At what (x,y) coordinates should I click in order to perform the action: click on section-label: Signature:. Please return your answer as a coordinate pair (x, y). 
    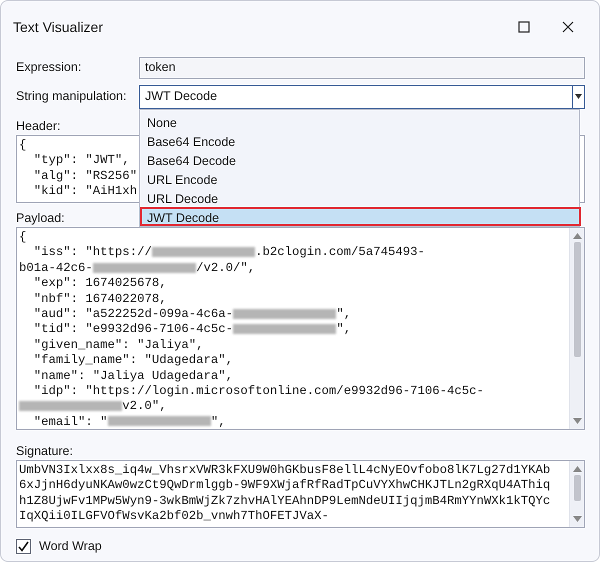
    Looking at the image, I should click on (44, 451).